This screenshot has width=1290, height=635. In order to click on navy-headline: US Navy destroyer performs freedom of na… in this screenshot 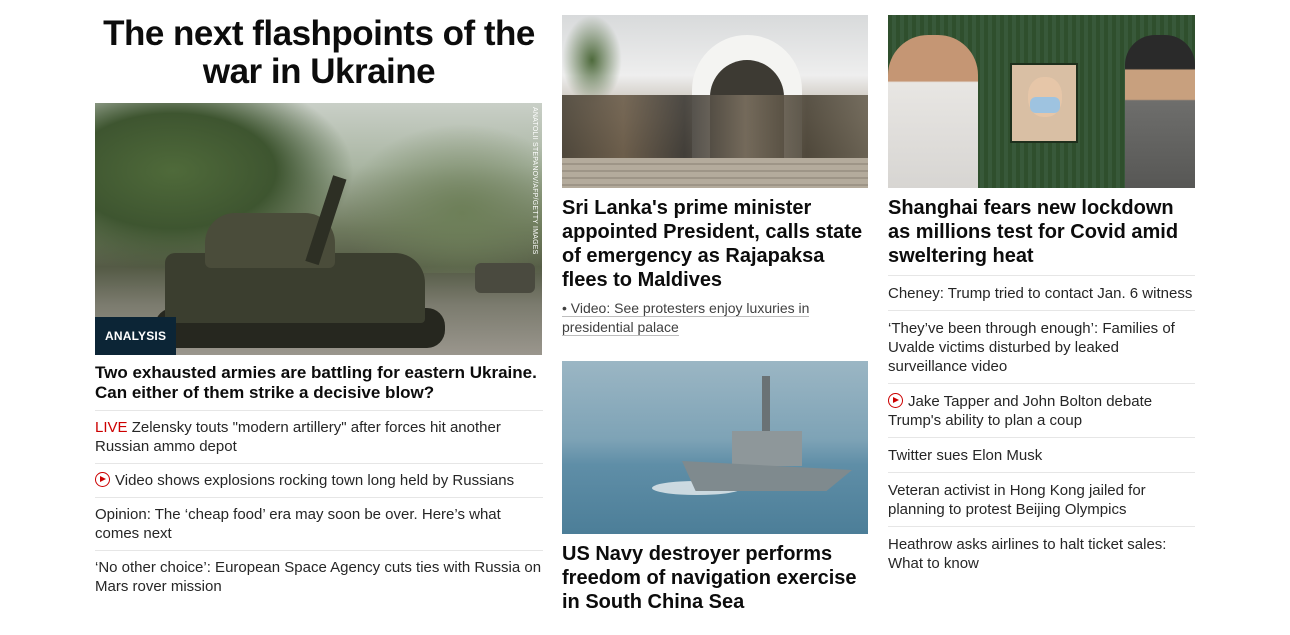, I will do `click(715, 578)`.